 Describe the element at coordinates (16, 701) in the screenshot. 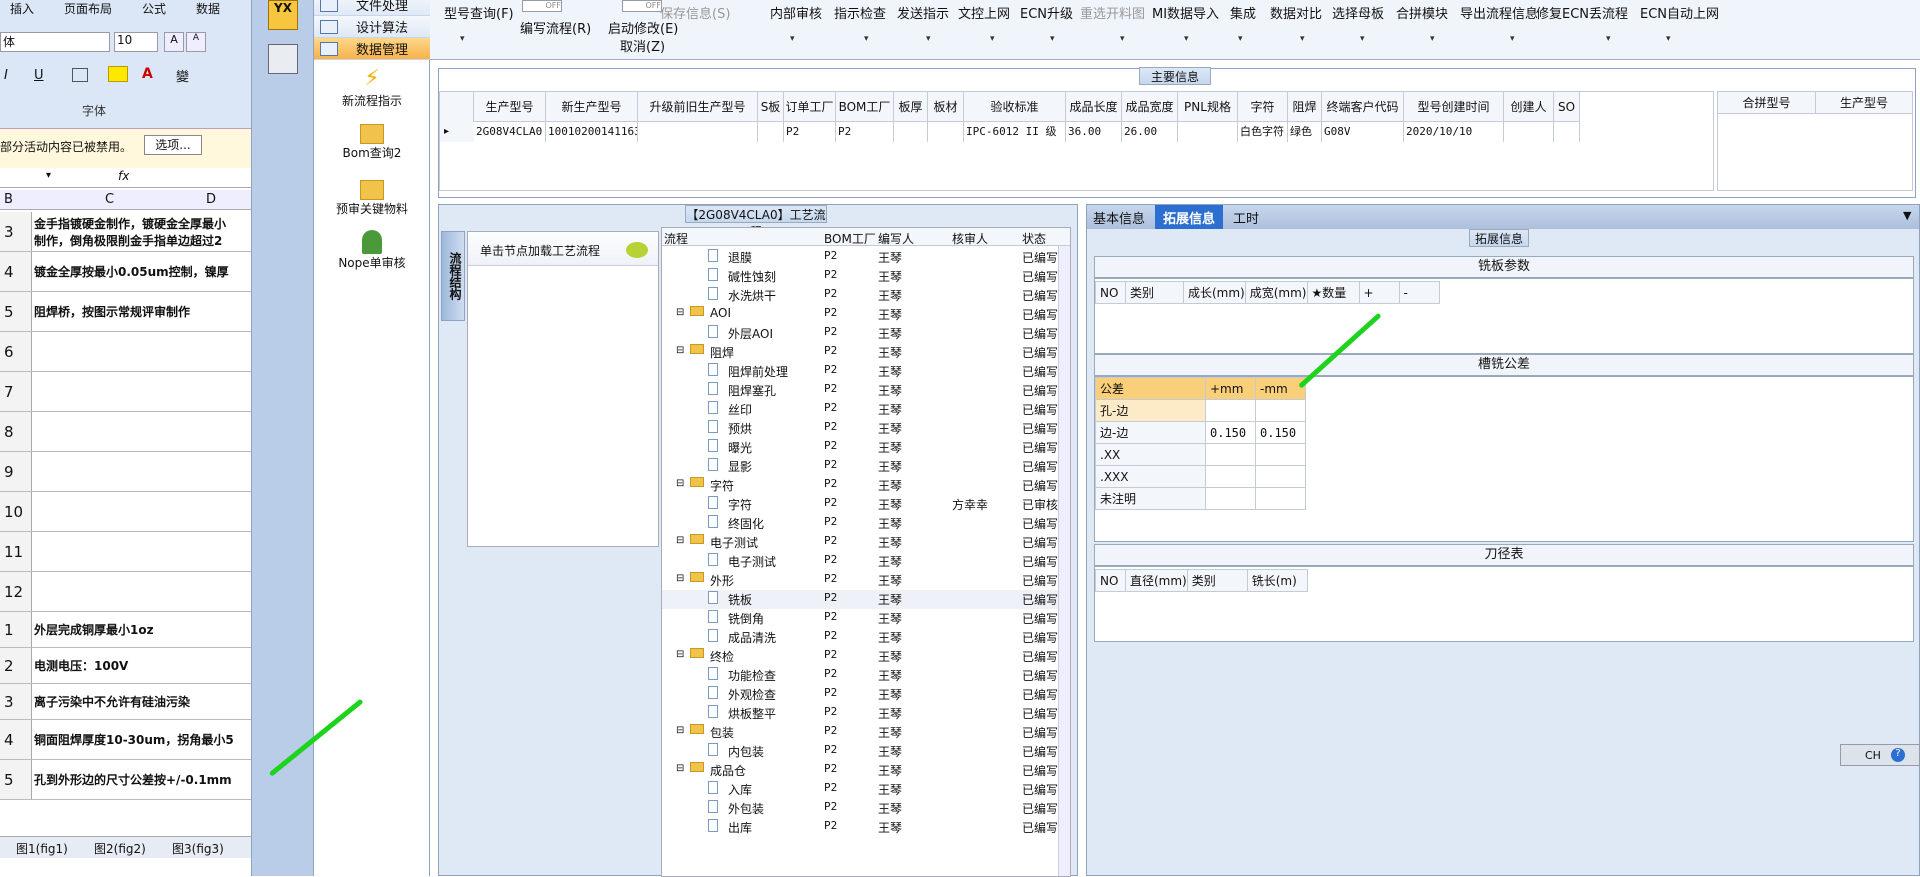

I see `row-number: 3` at that location.